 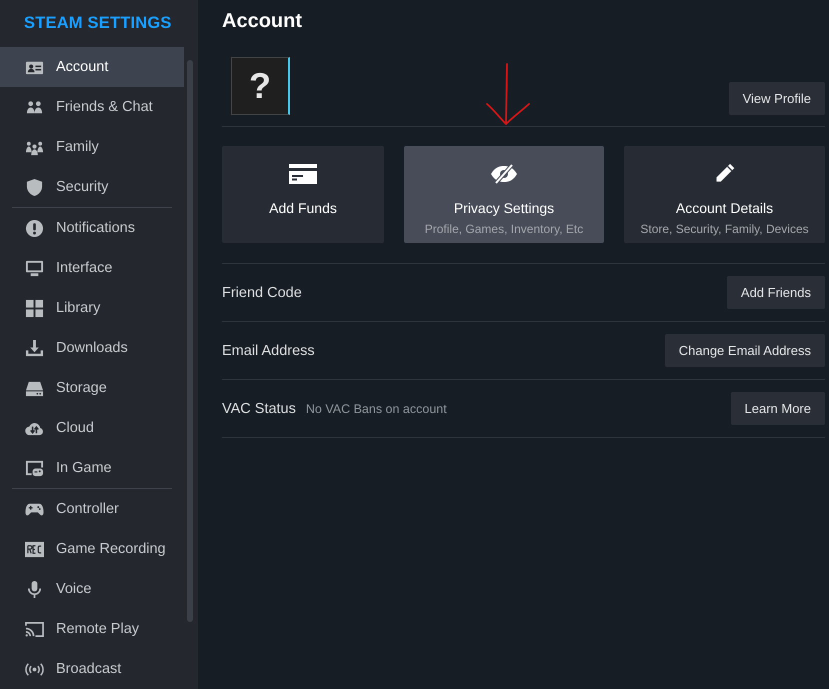 I want to click on sidebar-item: Library, so click(x=92, y=308).